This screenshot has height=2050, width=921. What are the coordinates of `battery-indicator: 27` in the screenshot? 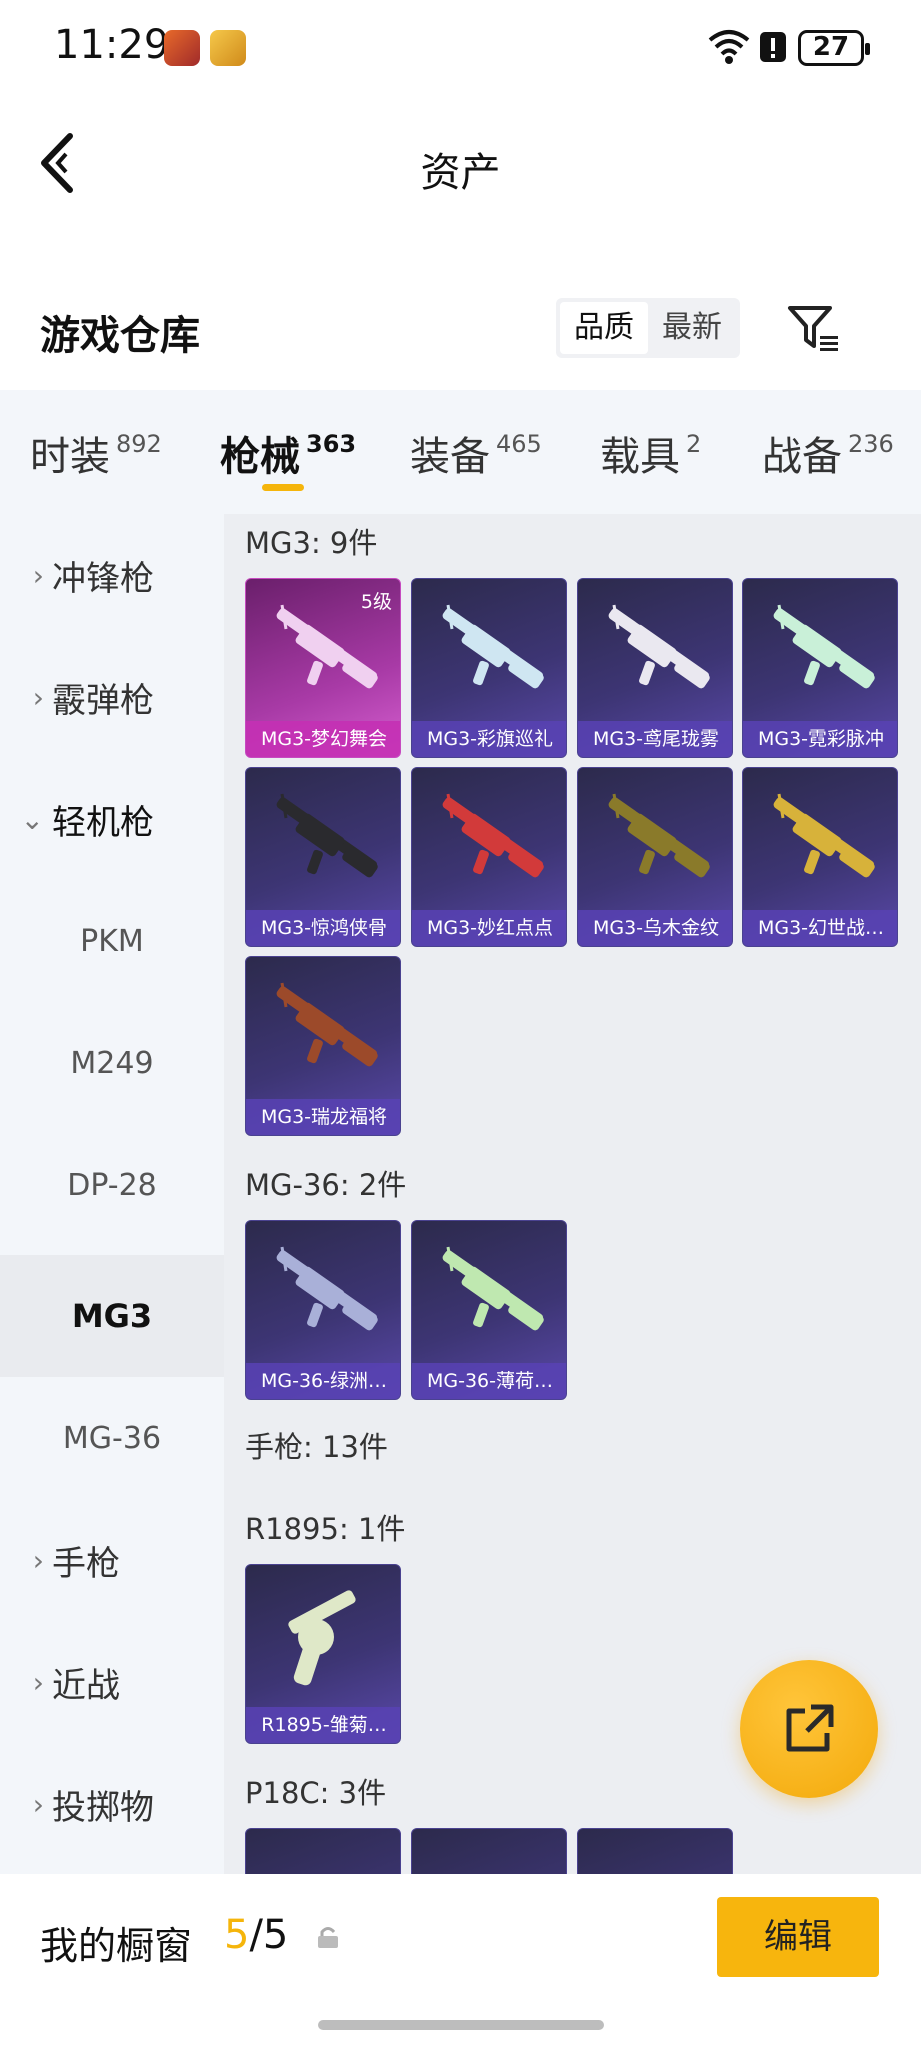 It's located at (834, 48).